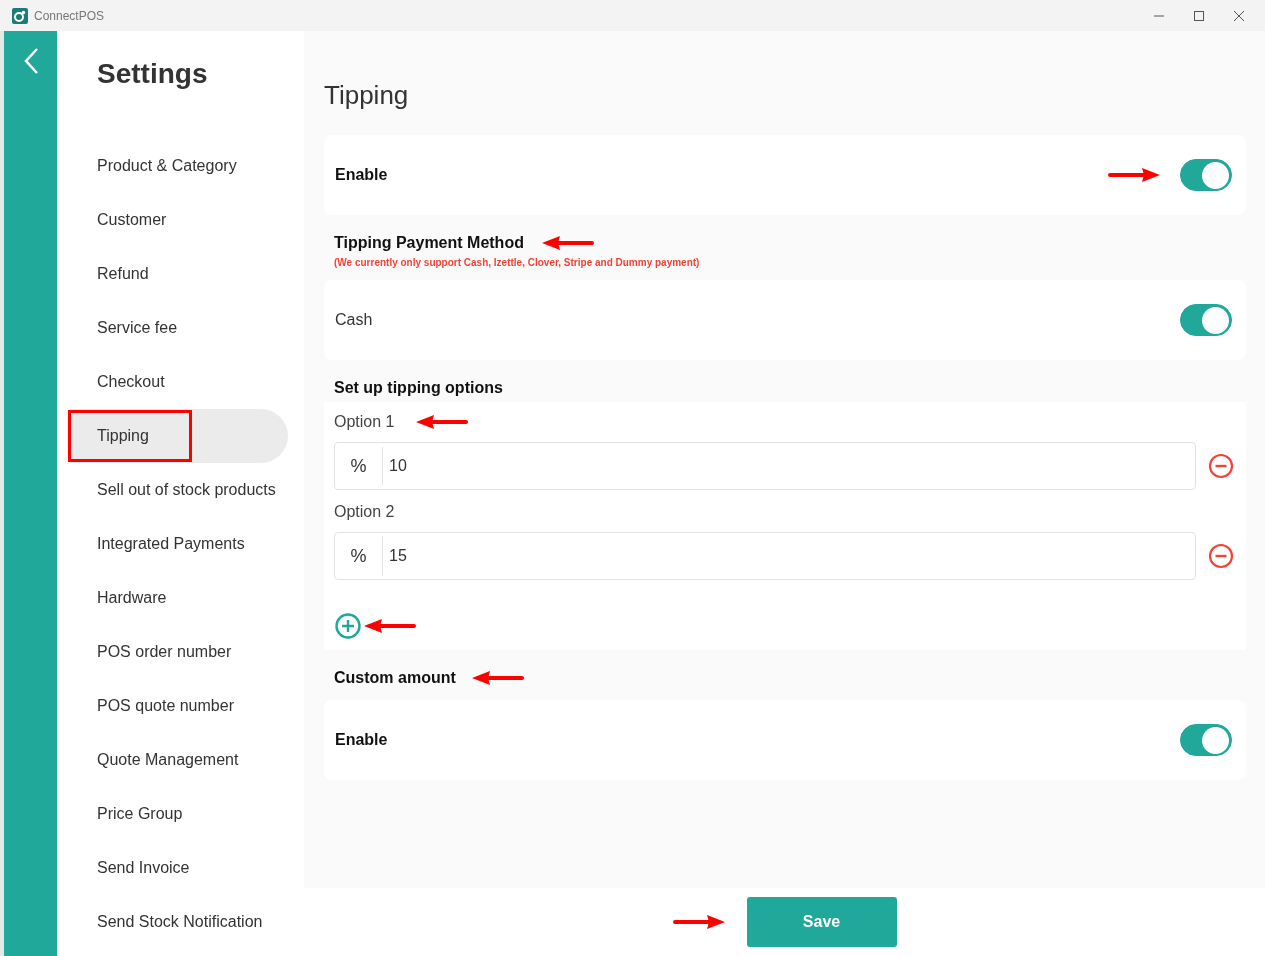 This screenshot has width=1265, height=956. Describe the element at coordinates (765, 466) in the screenshot. I see `option-input-field: % 10` at that location.